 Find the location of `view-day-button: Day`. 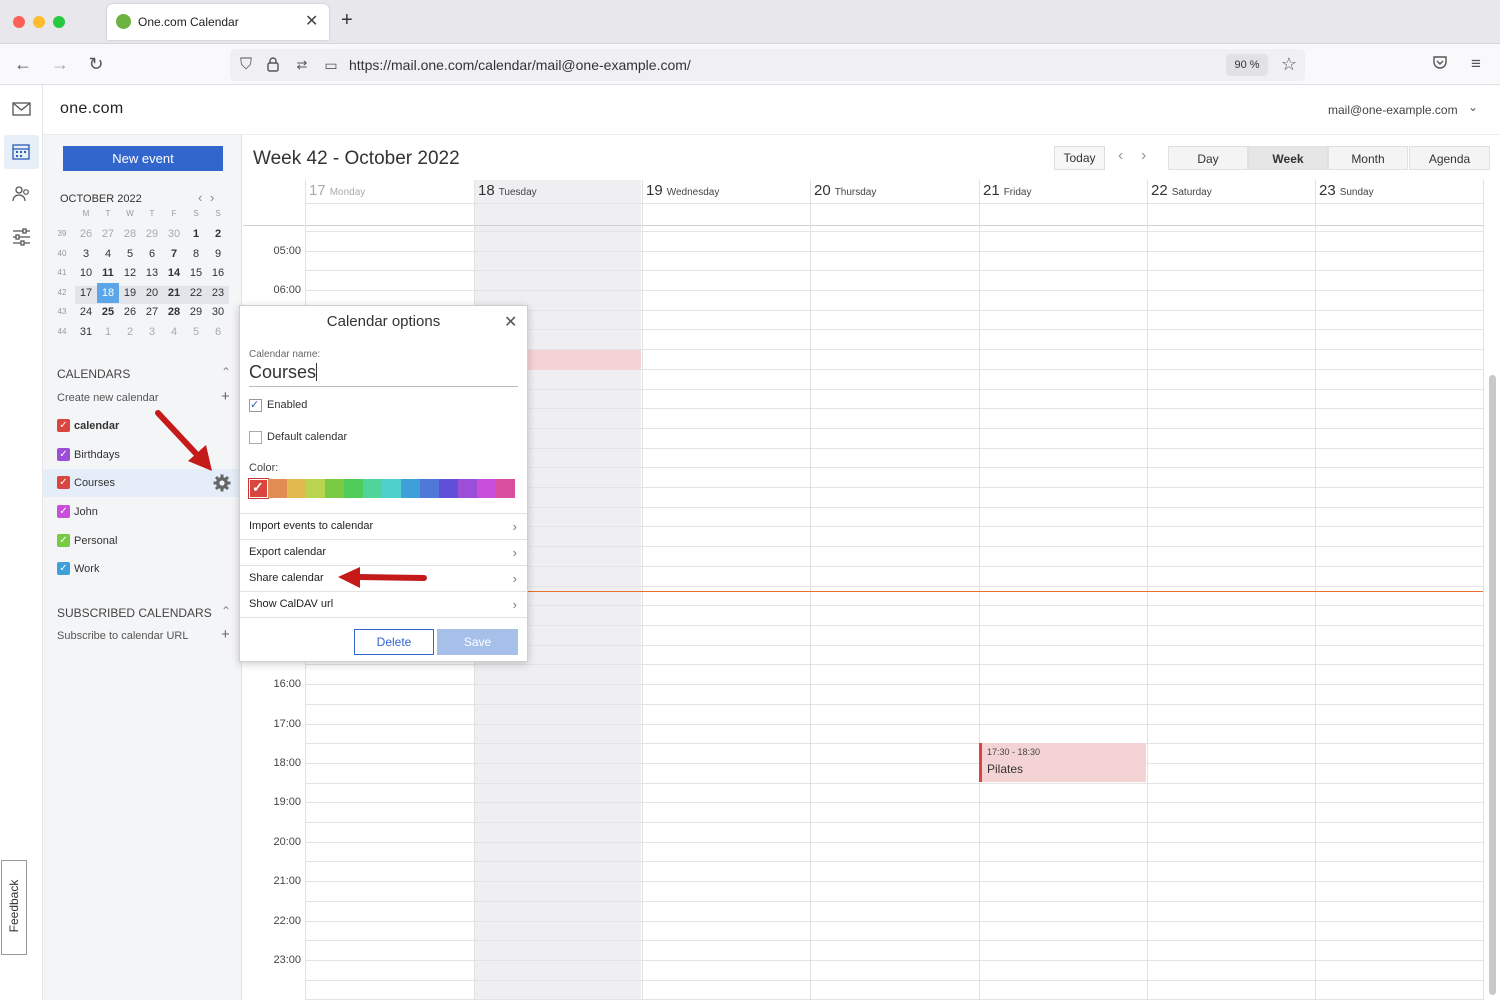

view-day-button: Day is located at coordinates (1208, 158).